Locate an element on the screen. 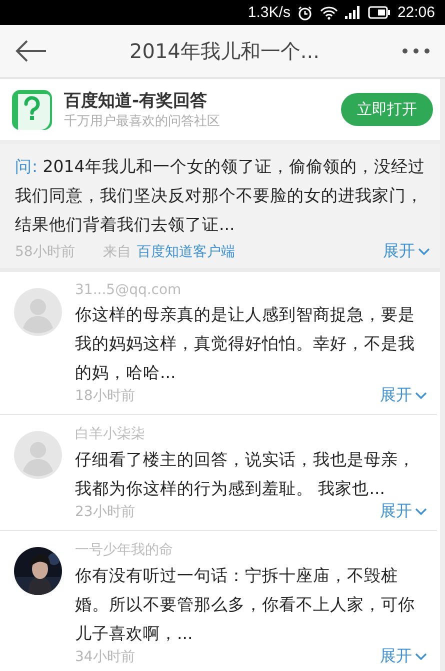 The width and height of the screenshot is (445, 671). clock: 22:06 is located at coordinates (416, 12).